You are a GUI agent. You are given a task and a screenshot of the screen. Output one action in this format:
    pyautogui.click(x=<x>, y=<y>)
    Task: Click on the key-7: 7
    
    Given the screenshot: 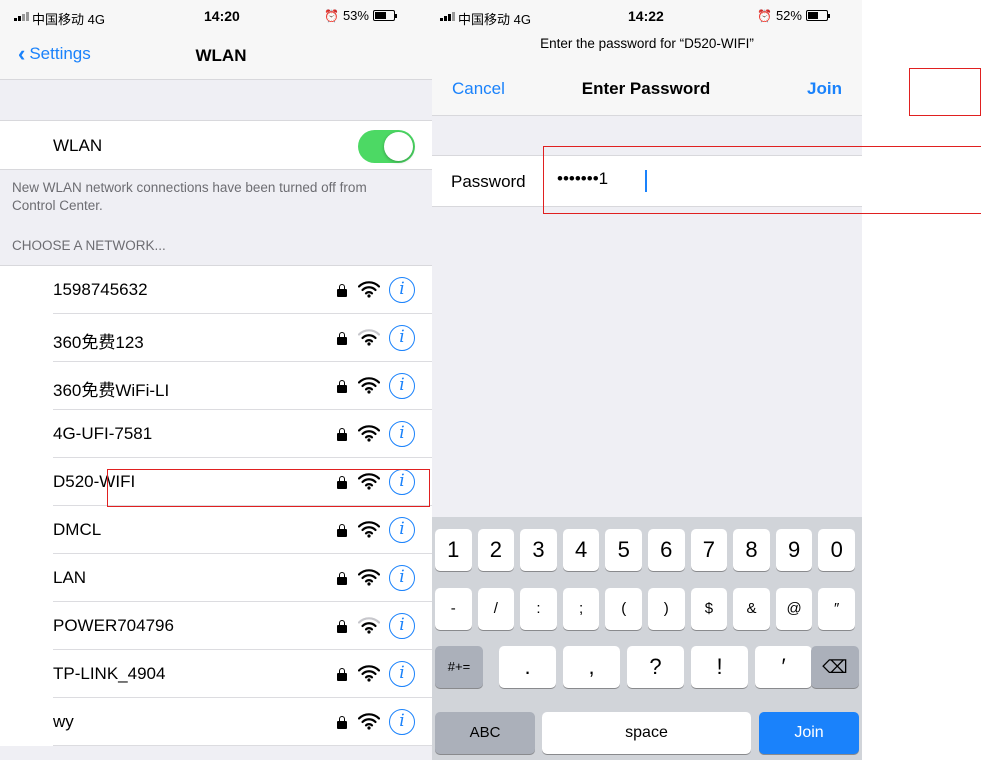 What is the action you would take?
    pyautogui.click(x=709, y=550)
    